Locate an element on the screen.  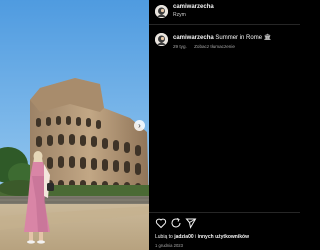
likes-prefix: Lubią to is located at coordinates (164, 237).